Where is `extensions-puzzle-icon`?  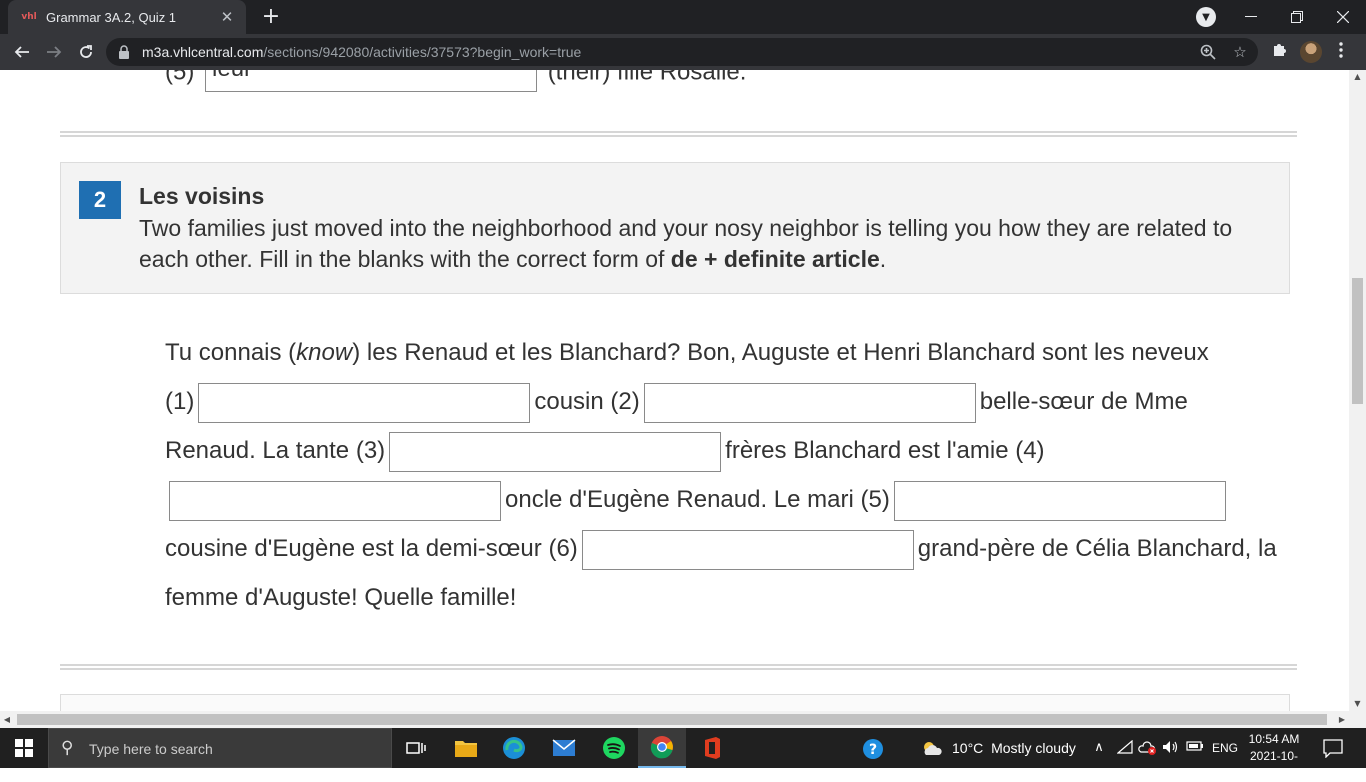
extensions-puzzle-icon is located at coordinates (1279, 52).